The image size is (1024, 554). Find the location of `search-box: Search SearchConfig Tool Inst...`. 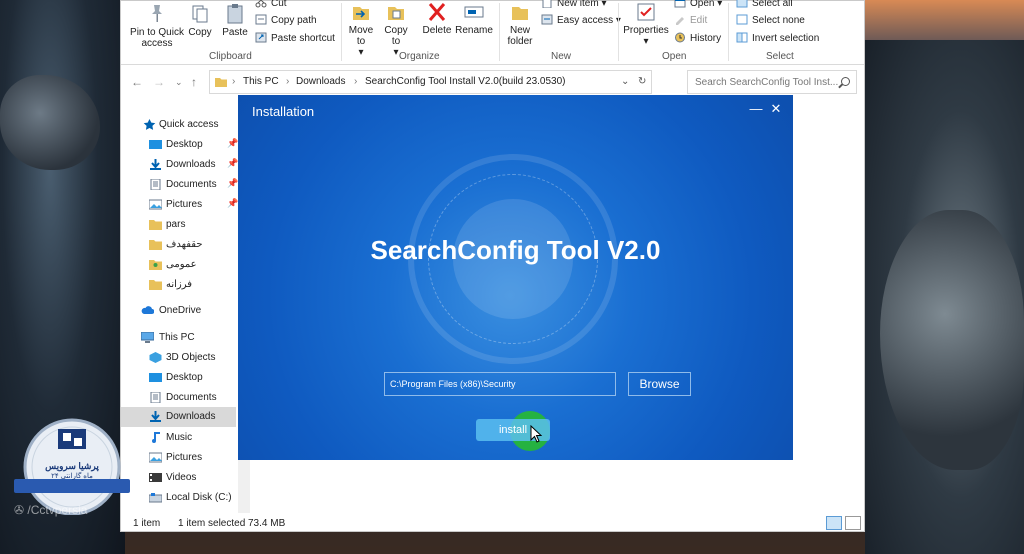

search-box: Search SearchConfig Tool Inst... is located at coordinates (772, 82).